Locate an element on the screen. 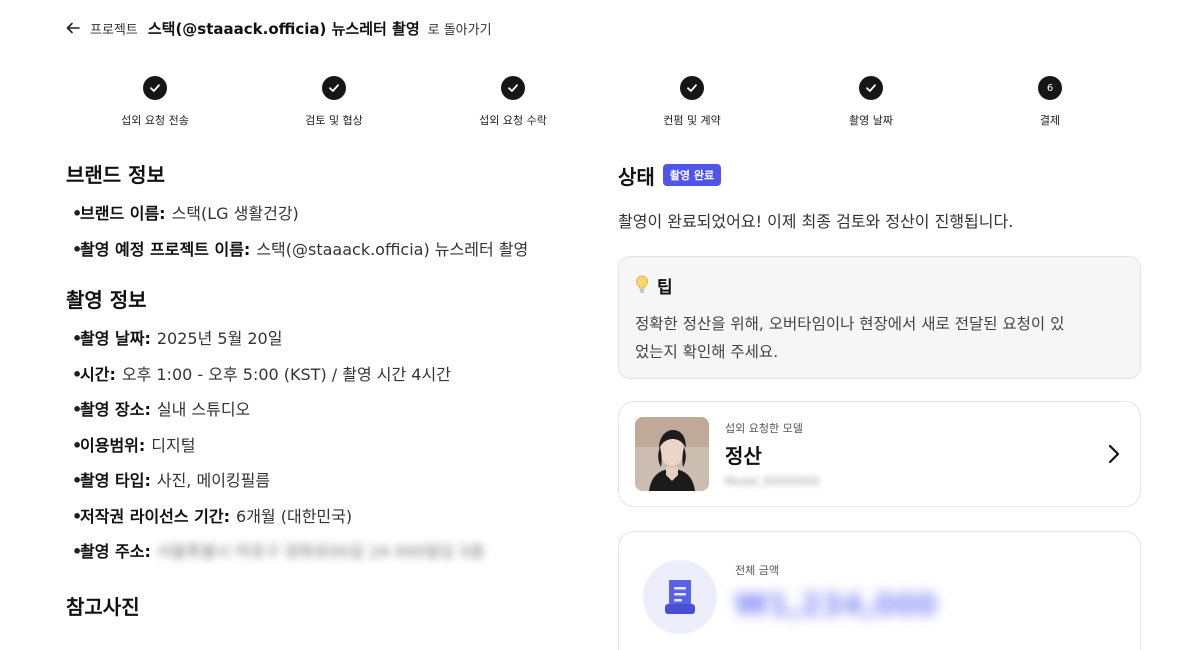 This screenshot has height=650, width=1200. info-value: 오후 1:00 - 오후 5:00 (KST) / 촬영 시간 4시간 is located at coordinates (286, 374).